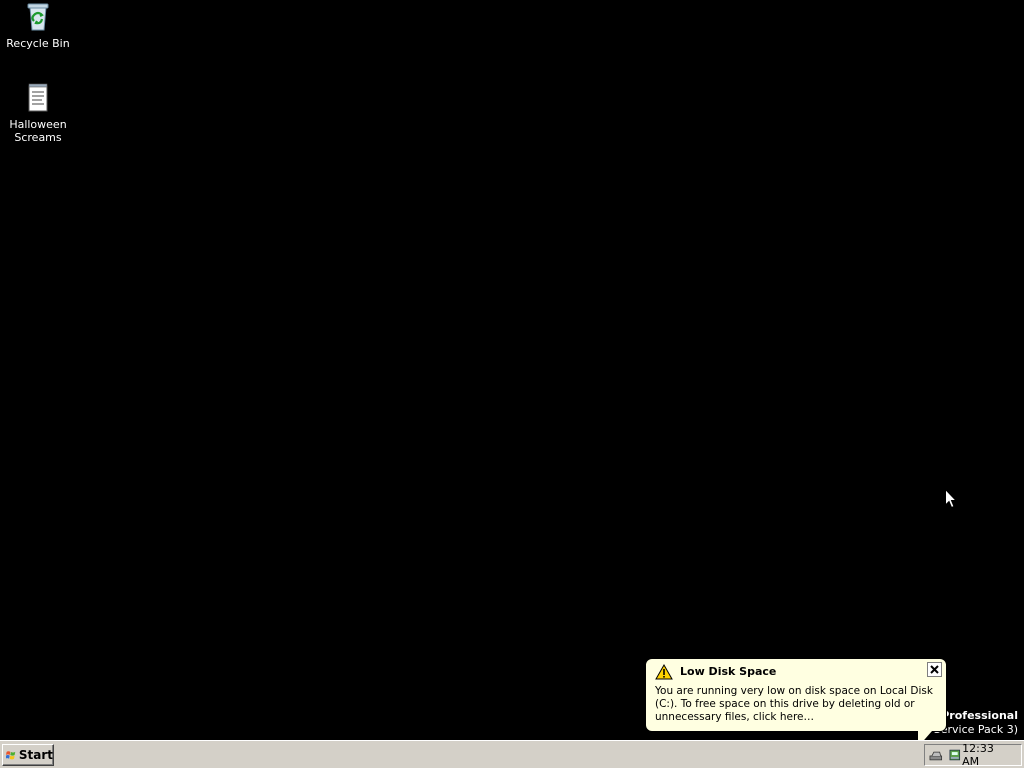  What do you see at coordinates (987, 755) in the screenshot?
I see `clock: 12:33 AM` at bounding box center [987, 755].